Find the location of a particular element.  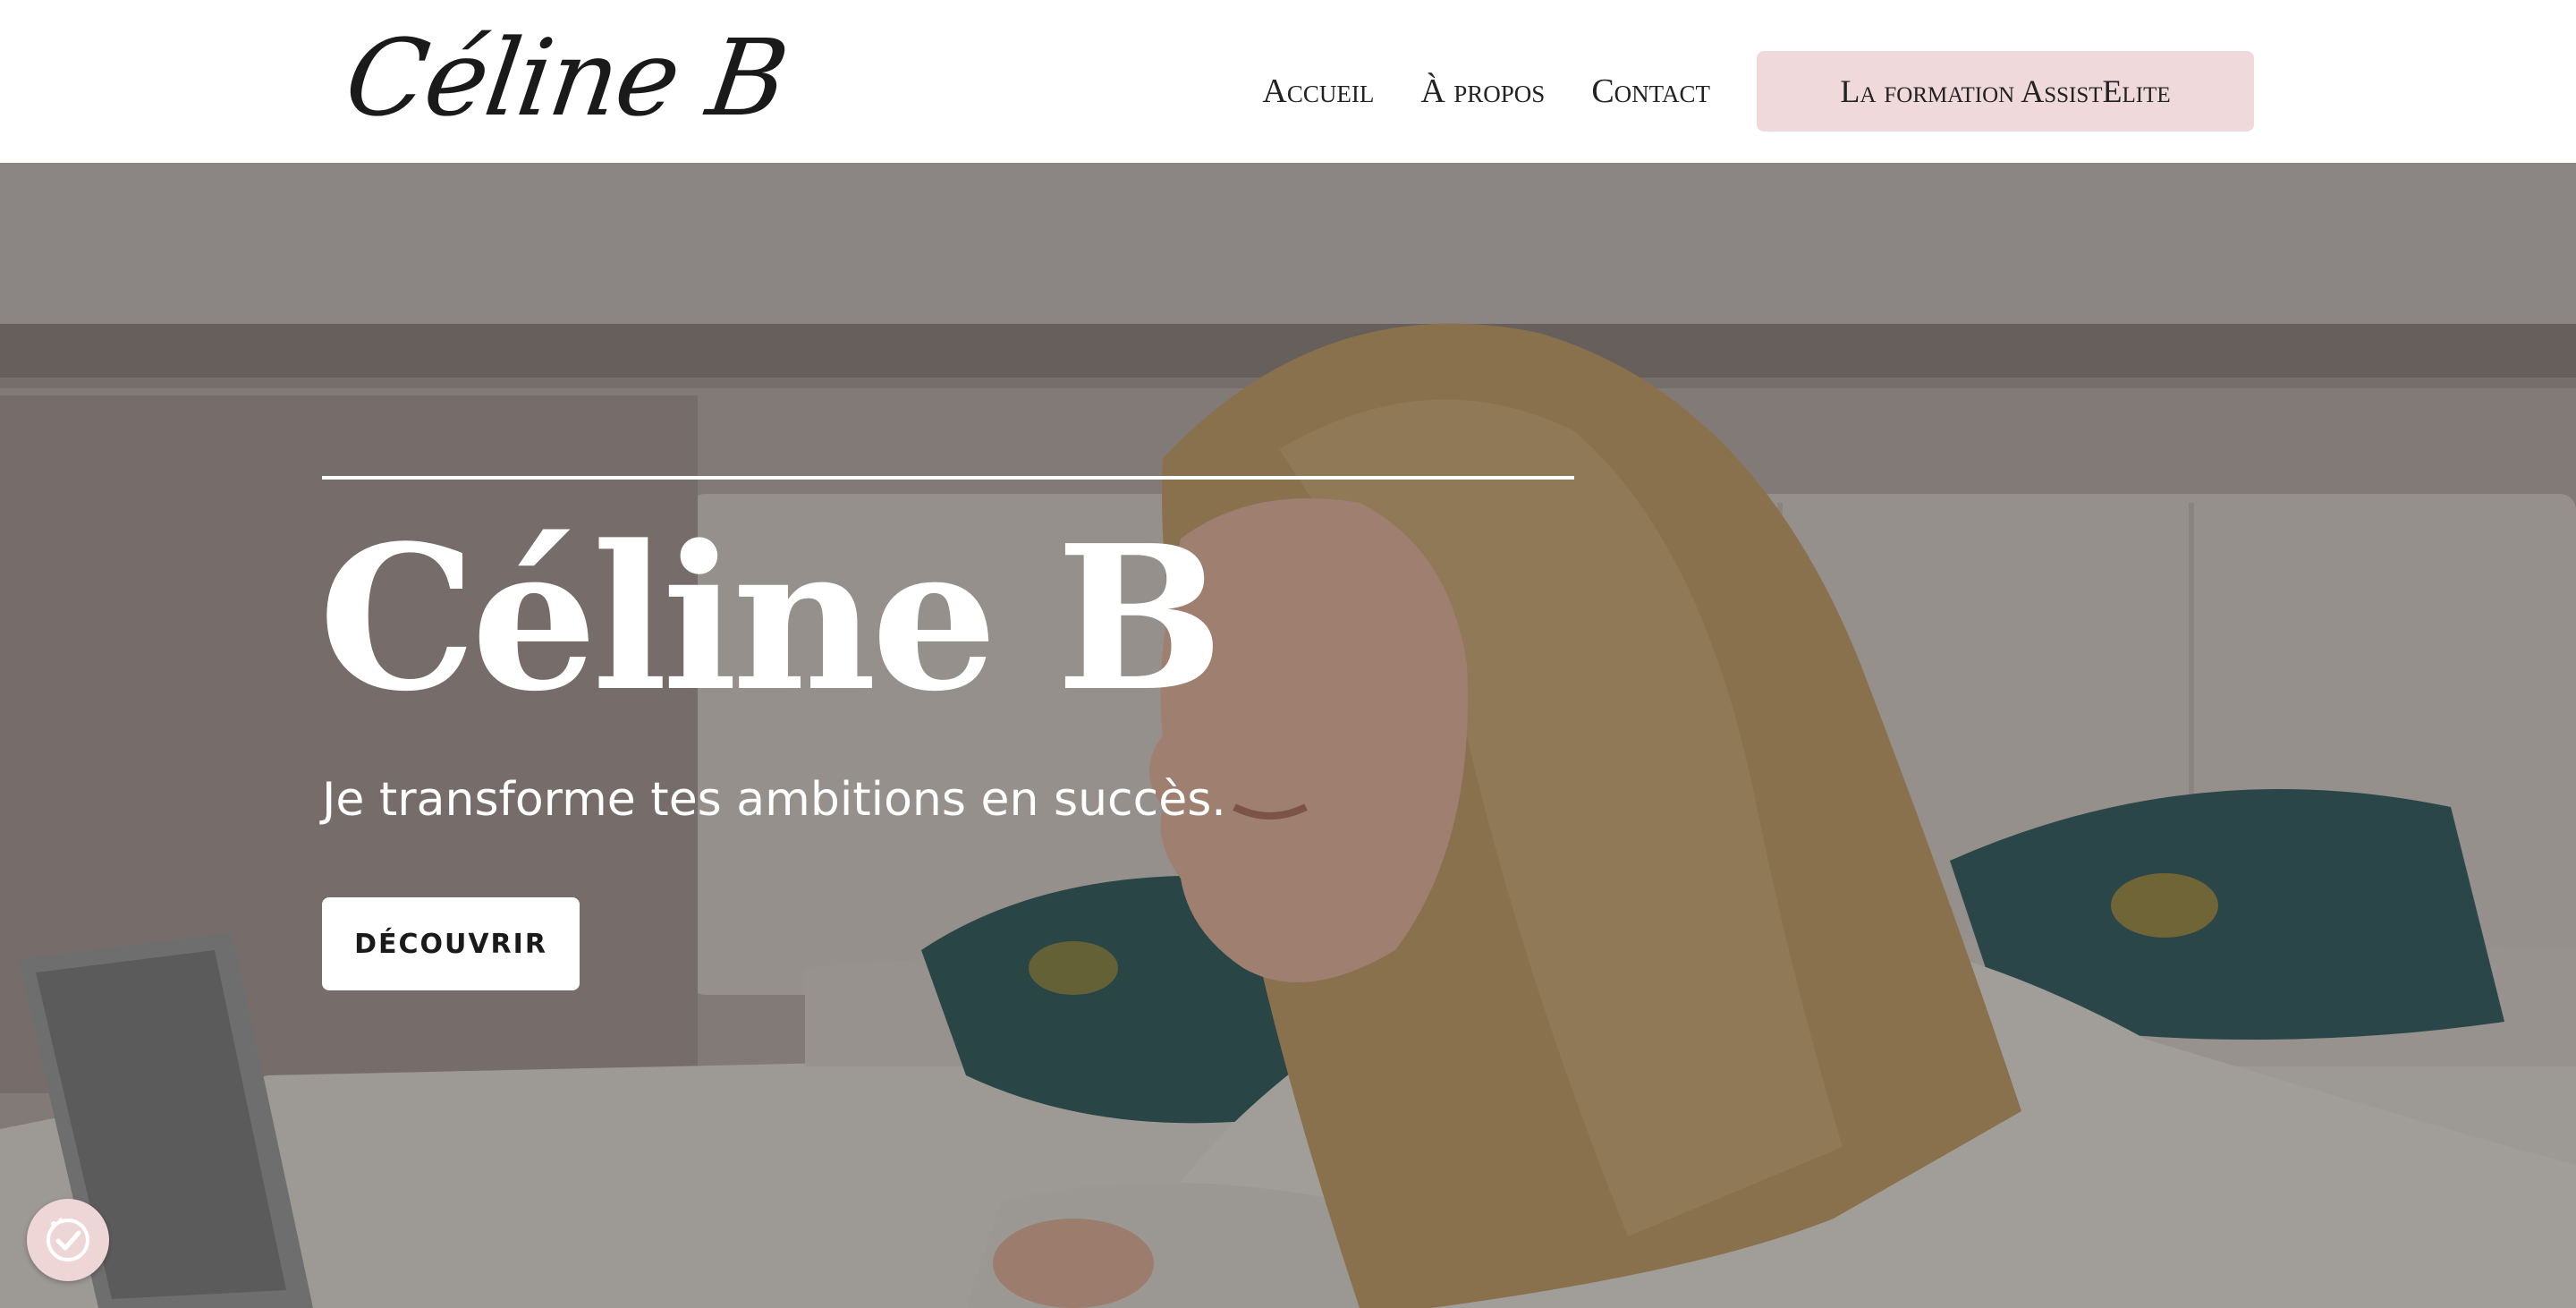

nav-item-a-propos: À propos is located at coordinates (1482, 91).